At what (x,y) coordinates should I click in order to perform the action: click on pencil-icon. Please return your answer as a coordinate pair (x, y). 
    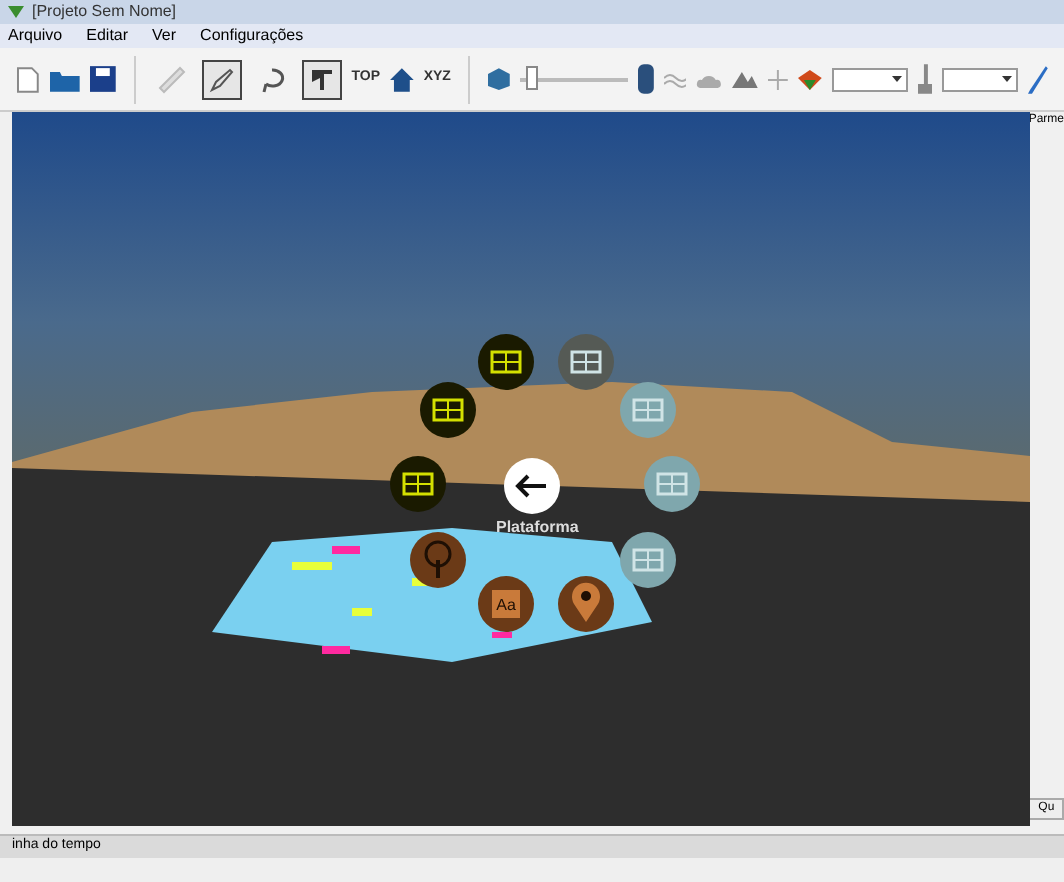
    Looking at the image, I should click on (222, 79).